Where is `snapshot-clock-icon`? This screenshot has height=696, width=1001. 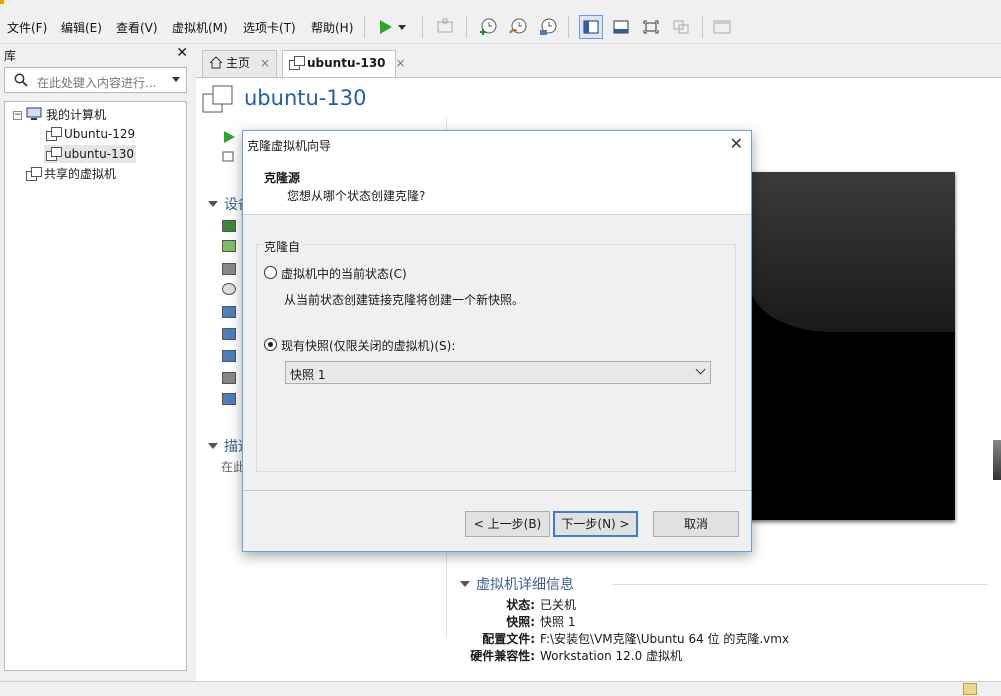
snapshot-clock-icon is located at coordinates (488, 26).